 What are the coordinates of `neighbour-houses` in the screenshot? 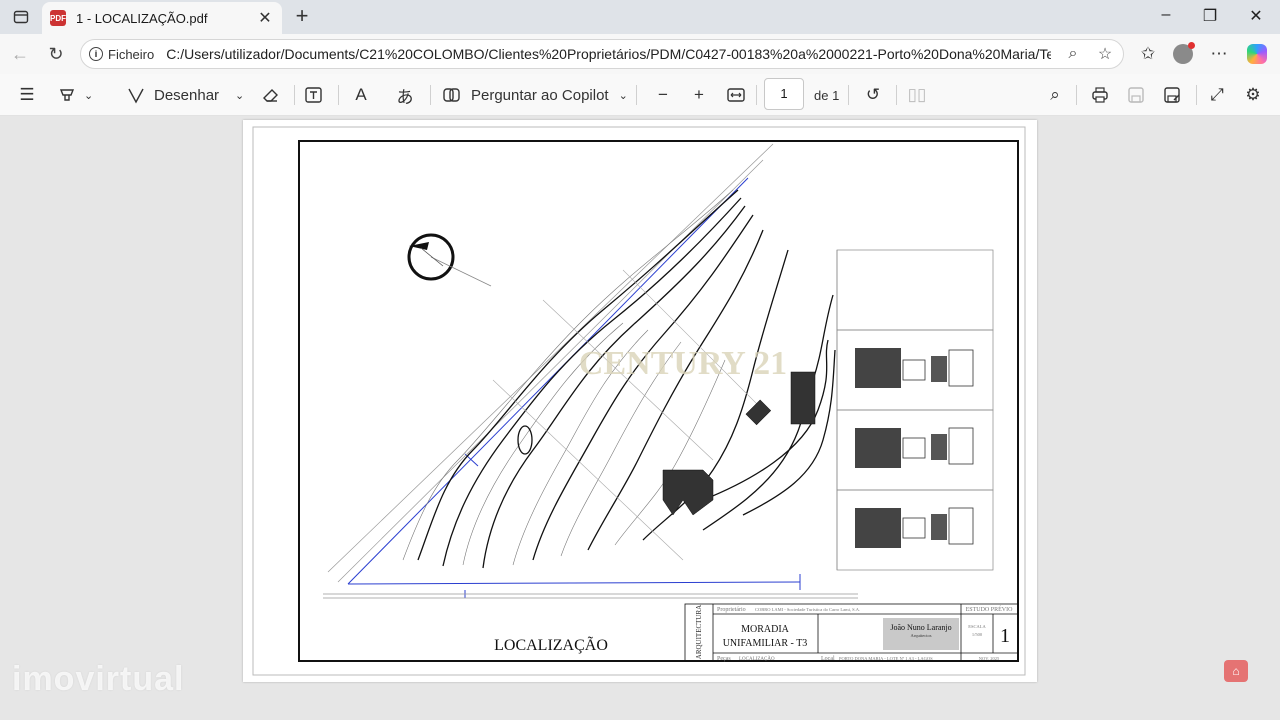 It's located at (914, 448).